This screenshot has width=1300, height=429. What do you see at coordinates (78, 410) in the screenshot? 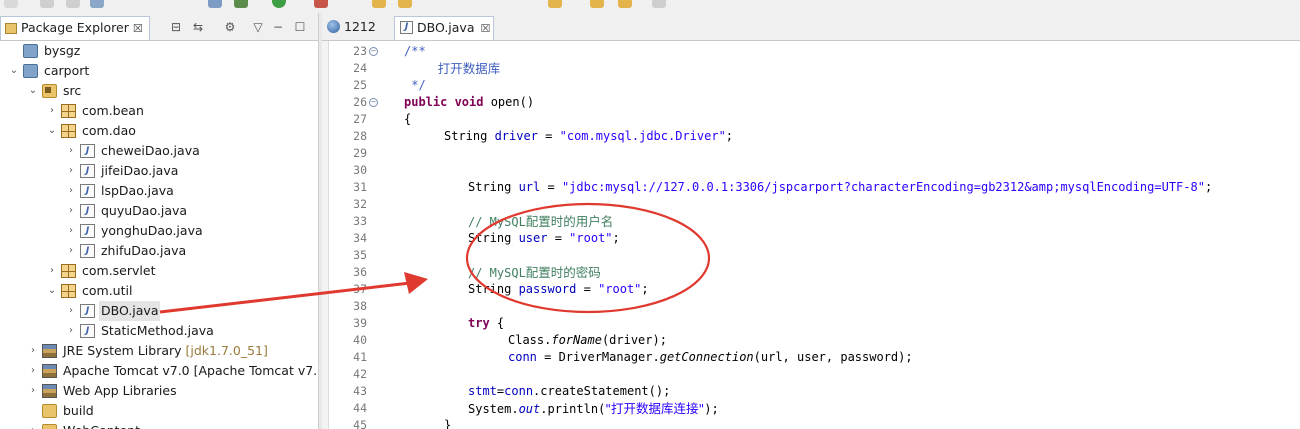
I see `tree-item-label: build` at bounding box center [78, 410].